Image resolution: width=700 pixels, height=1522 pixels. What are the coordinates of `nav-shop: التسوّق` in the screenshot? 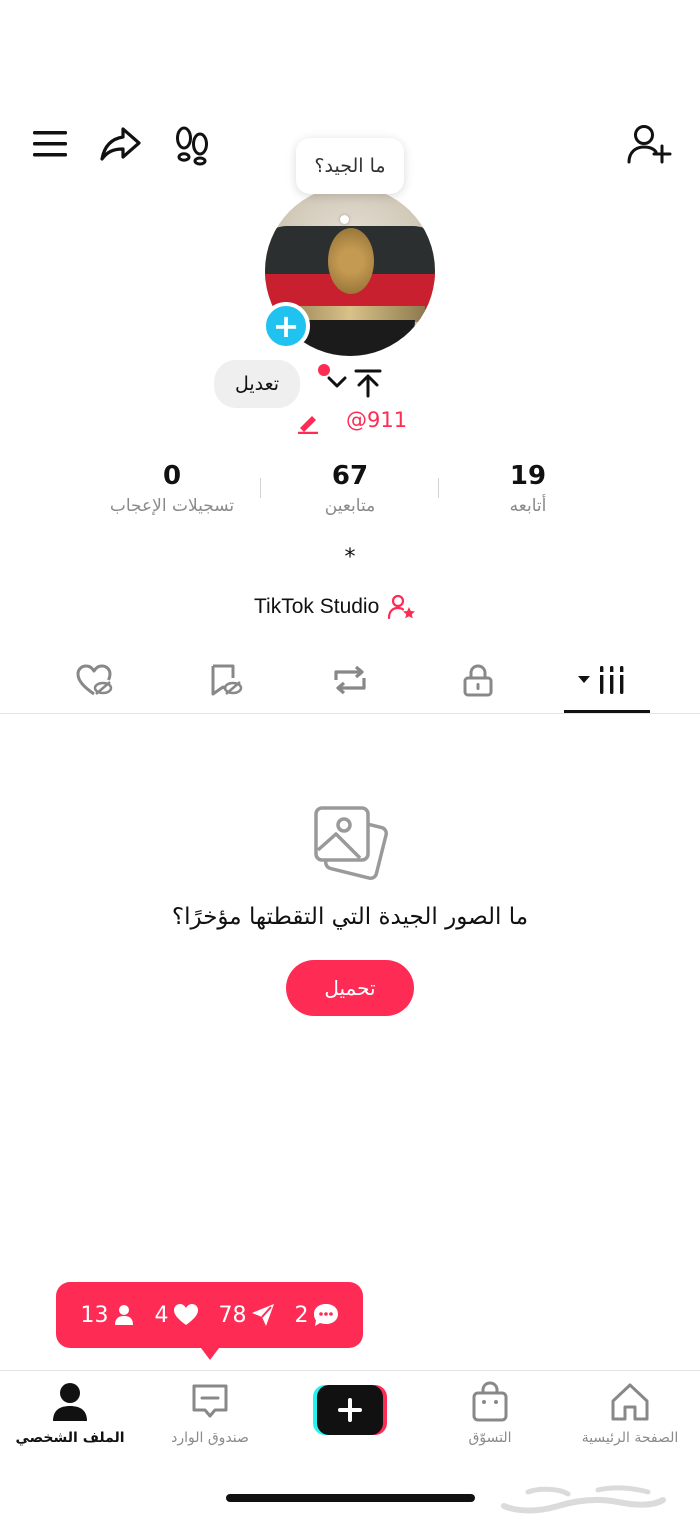 It's located at (490, 1413).